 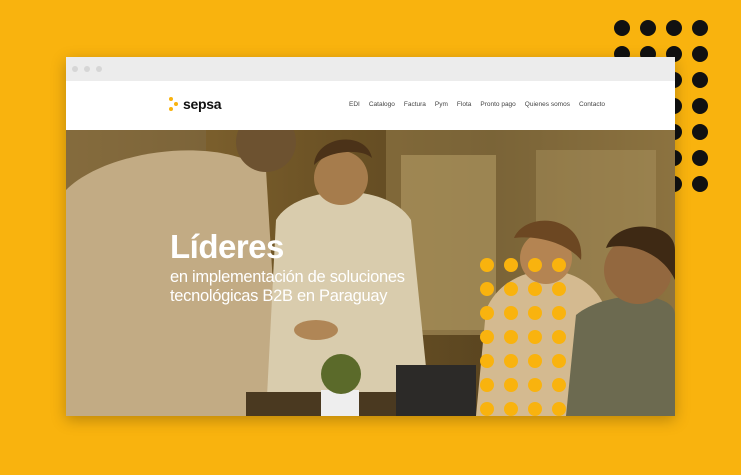 I want to click on hero-subtitle-line-1: en implementación de soluciones, so click(x=287, y=277).